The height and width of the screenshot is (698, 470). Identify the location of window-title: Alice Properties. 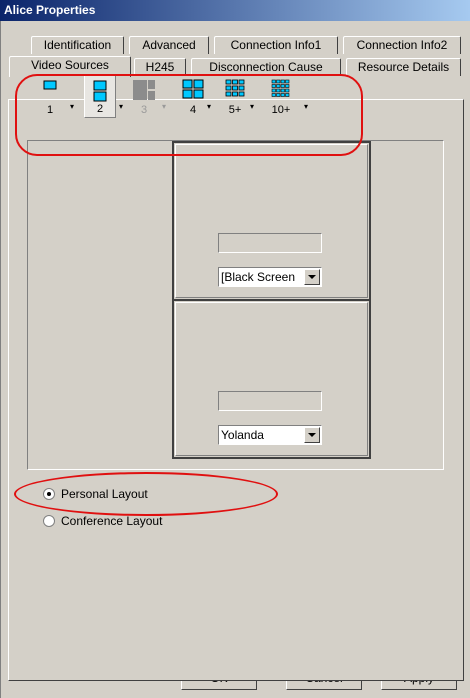
(50, 10).